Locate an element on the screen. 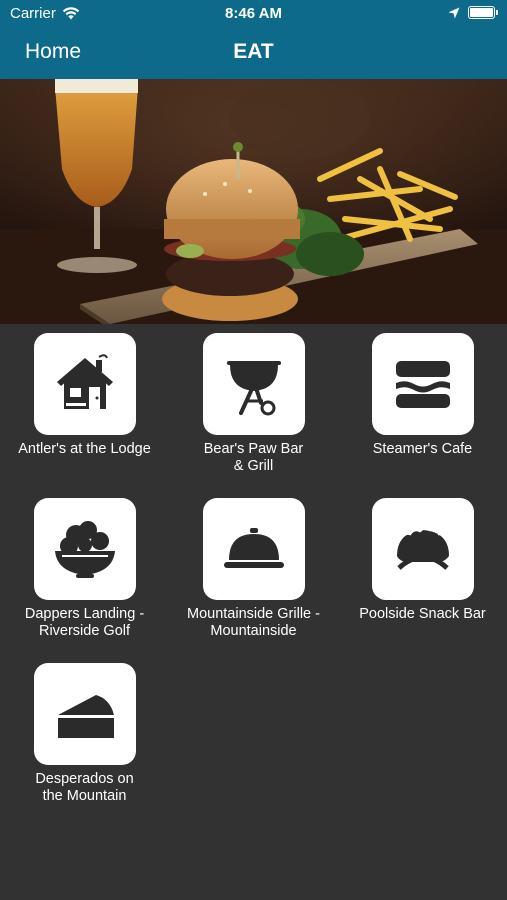  battery-icon is located at coordinates (483, 12).